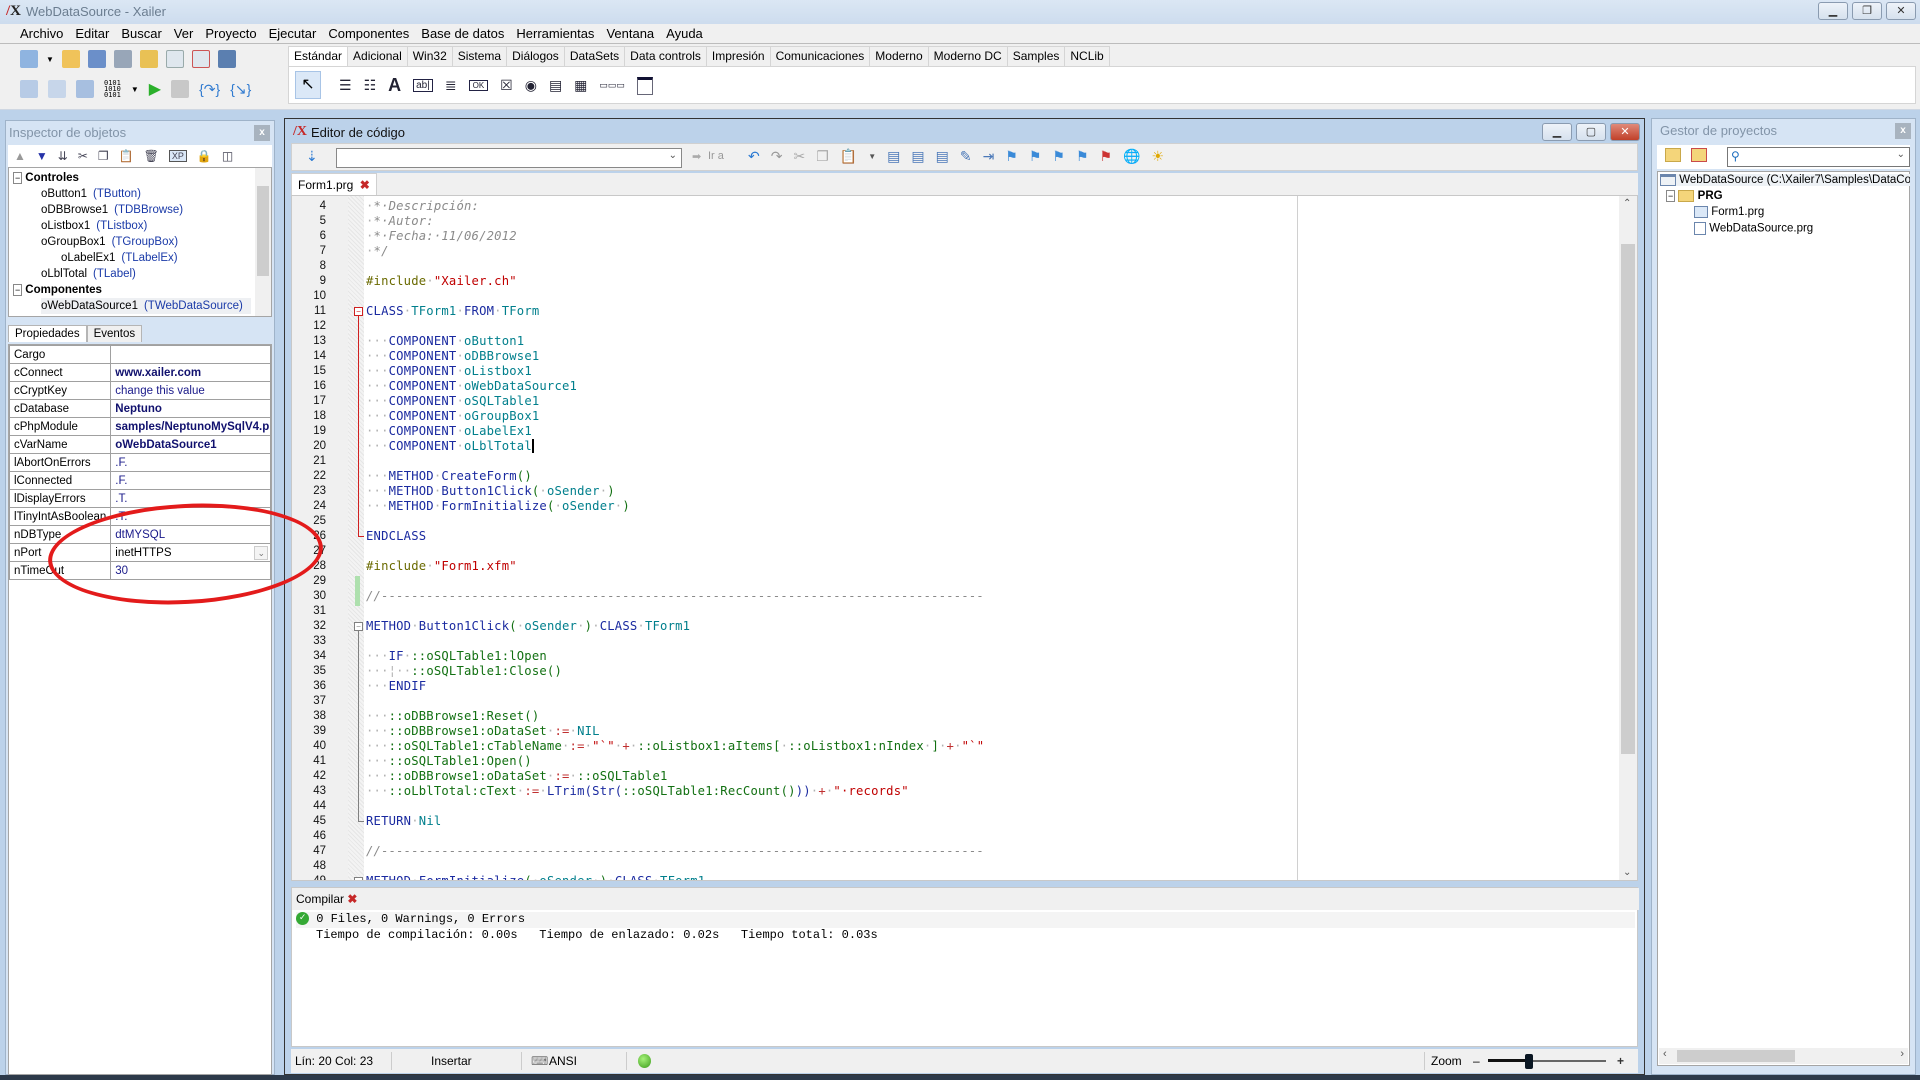 The width and height of the screenshot is (1920, 1080). I want to click on bookmark-next-icon: ⚑, so click(1058, 156).